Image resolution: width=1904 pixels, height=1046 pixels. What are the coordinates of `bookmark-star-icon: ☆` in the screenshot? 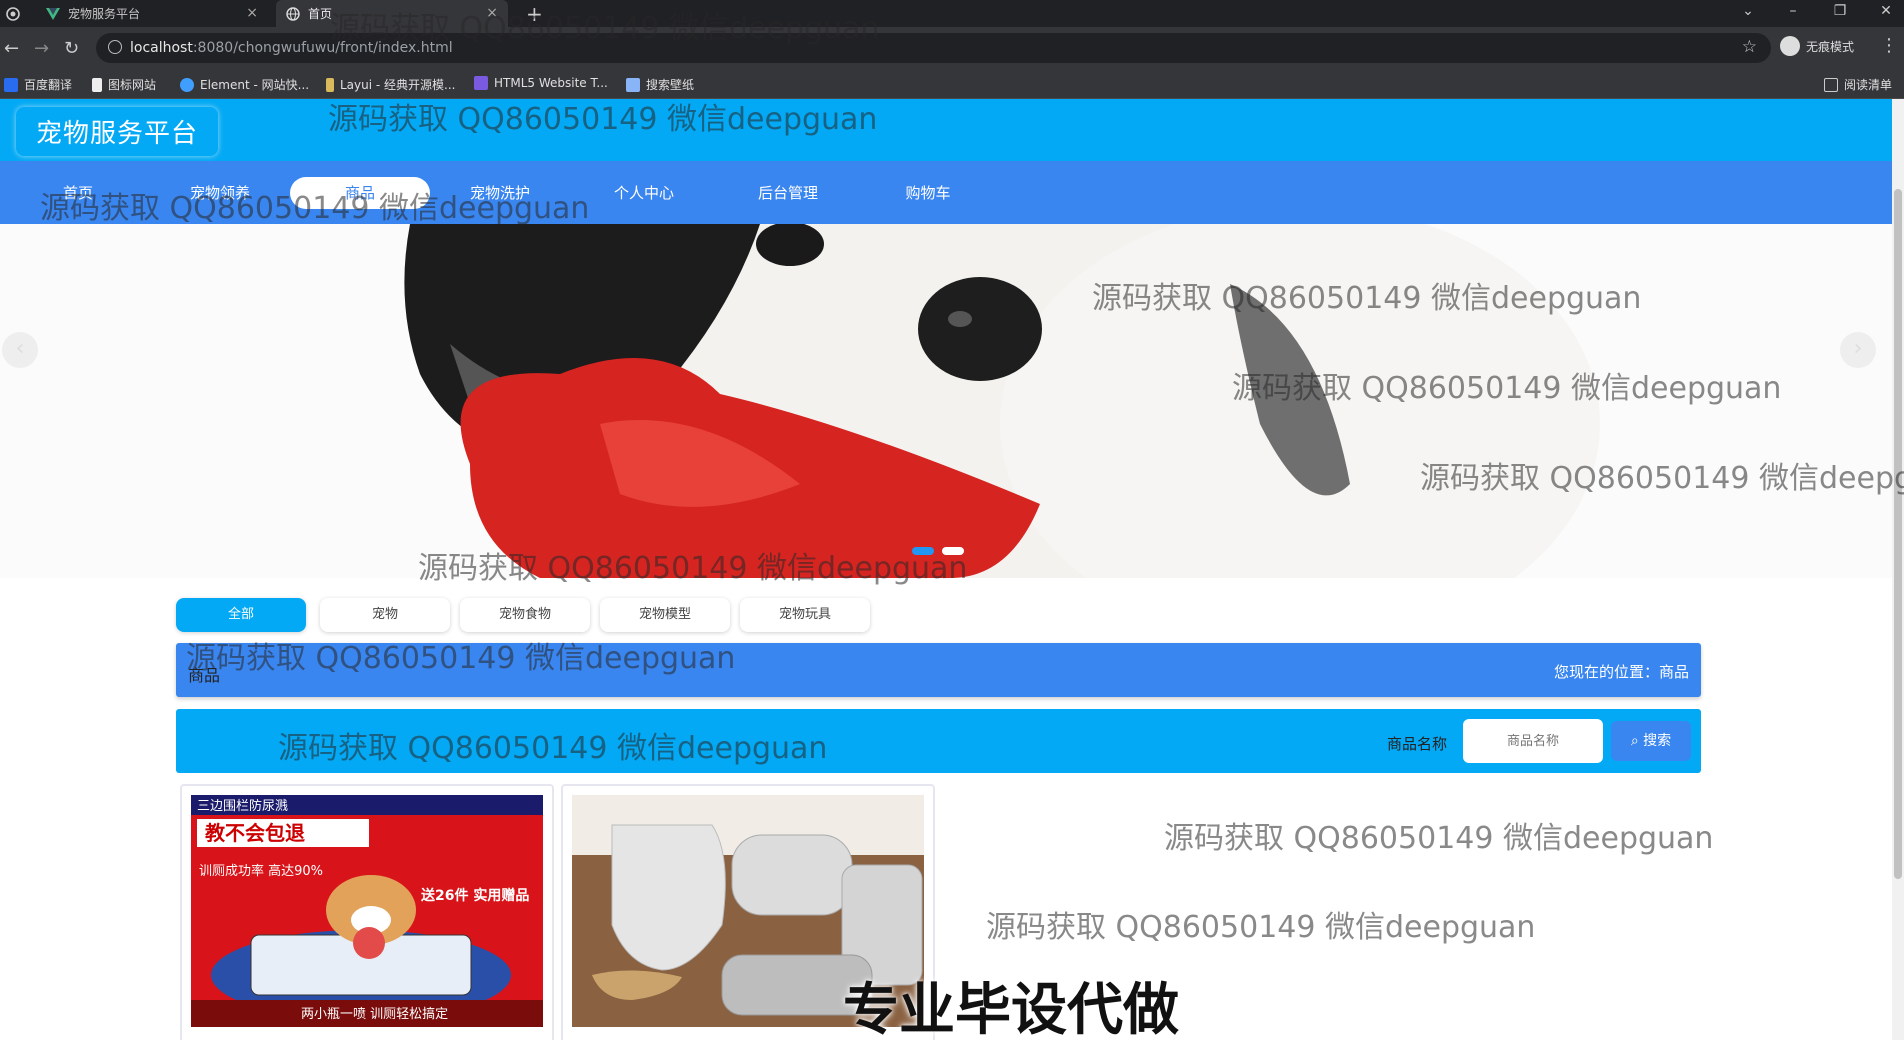 It's located at (1749, 47).